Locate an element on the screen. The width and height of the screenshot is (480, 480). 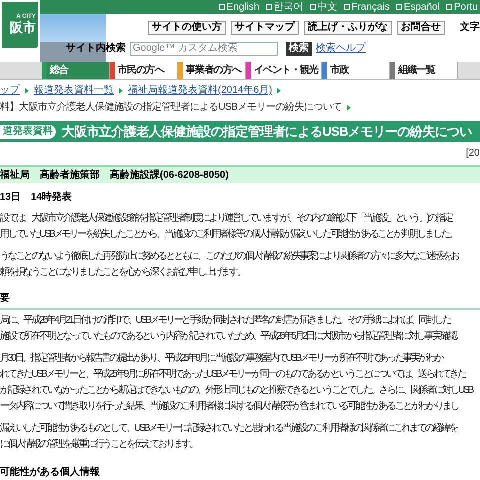
search-button: 検索 is located at coordinates (299, 49).